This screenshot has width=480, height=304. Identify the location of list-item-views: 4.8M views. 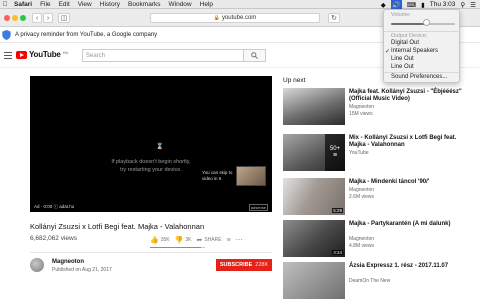
(362, 246).